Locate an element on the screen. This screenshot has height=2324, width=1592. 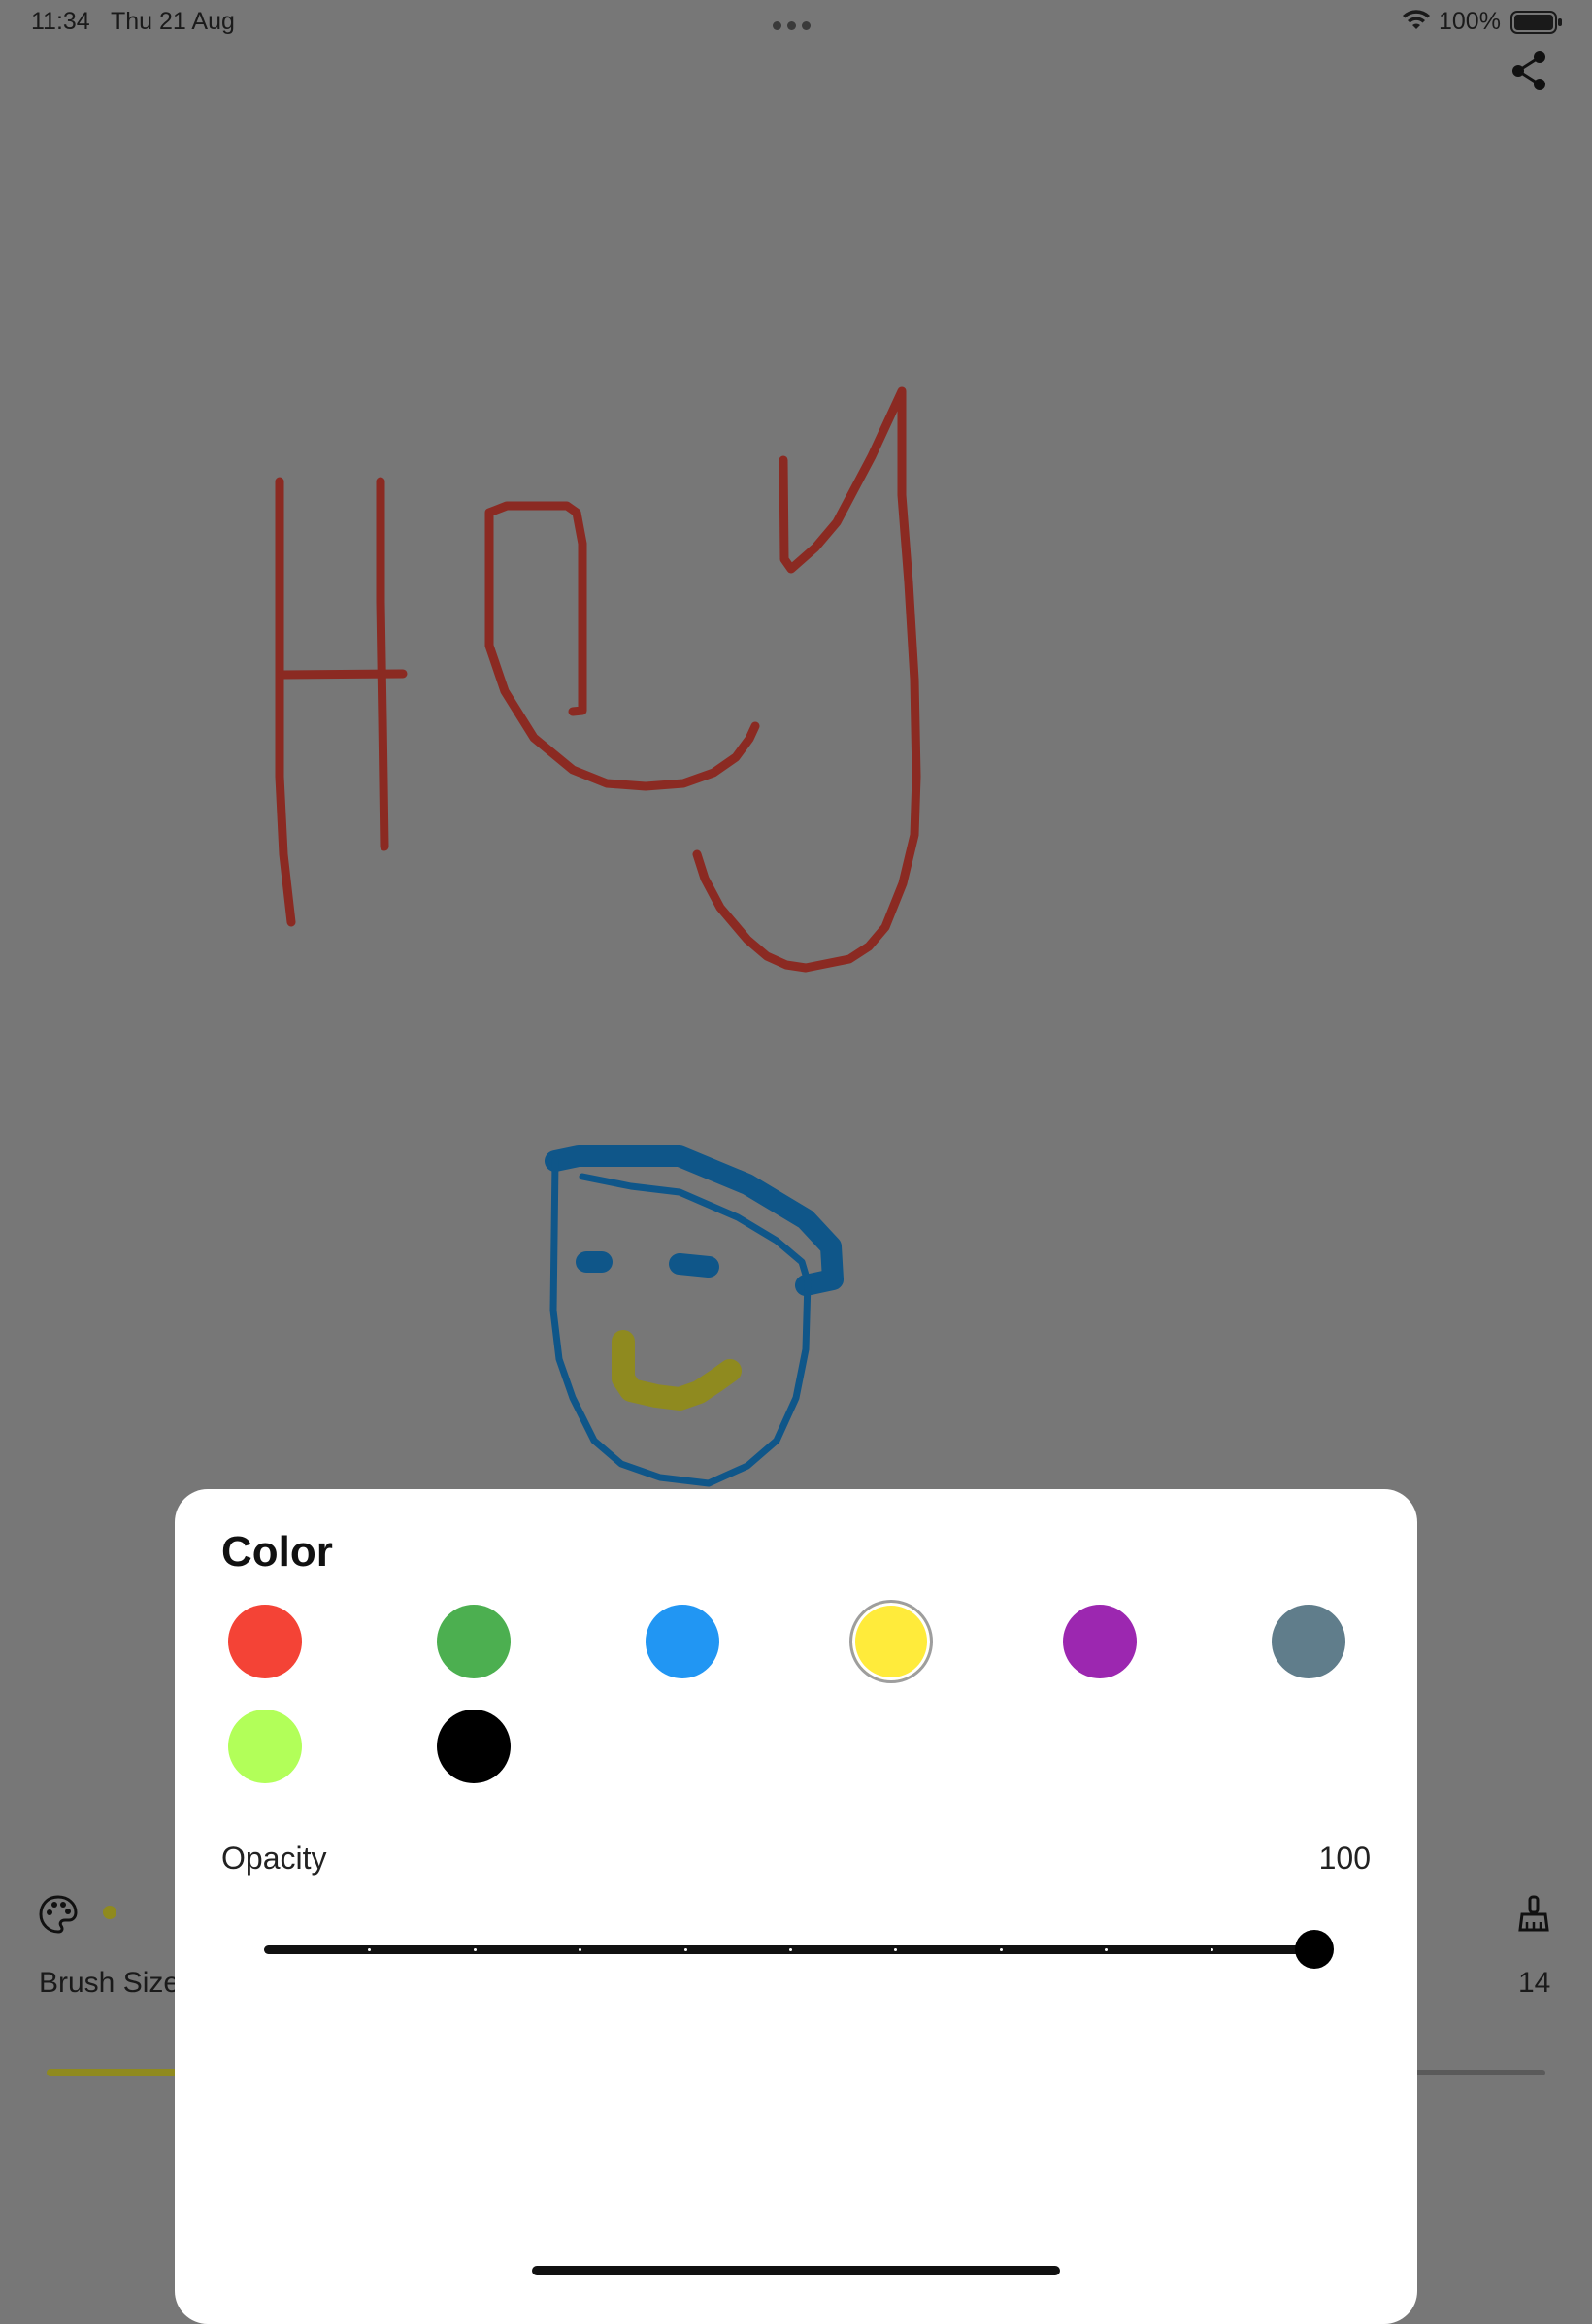
color-swatch-yellow is located at coordinates (891, 1641).